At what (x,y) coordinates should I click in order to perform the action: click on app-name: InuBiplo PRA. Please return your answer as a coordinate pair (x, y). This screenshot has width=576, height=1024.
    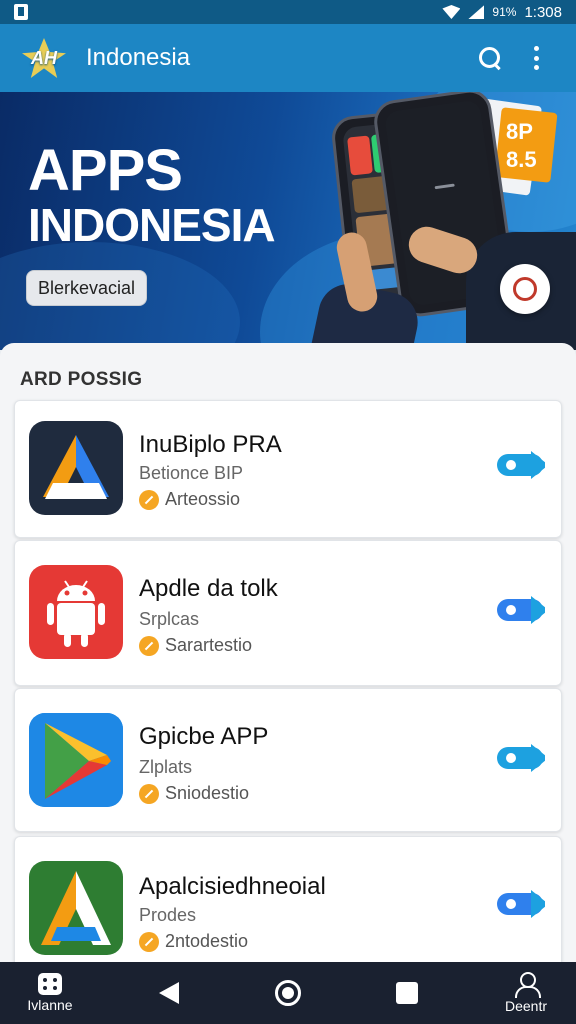
    Looking at the image, I should click on (210, 444).